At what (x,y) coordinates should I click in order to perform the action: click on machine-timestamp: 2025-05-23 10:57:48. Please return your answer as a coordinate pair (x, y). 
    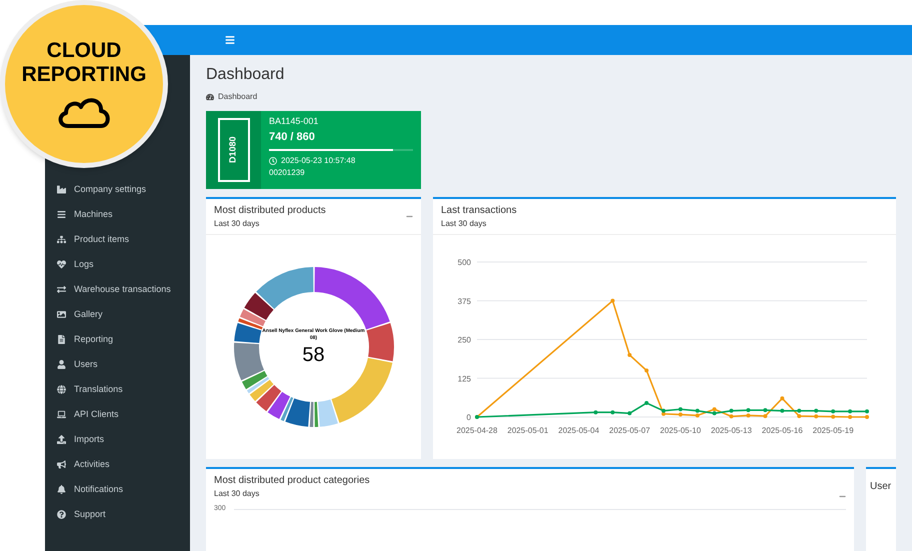
    Looking at the image, I should click on (318, 161).